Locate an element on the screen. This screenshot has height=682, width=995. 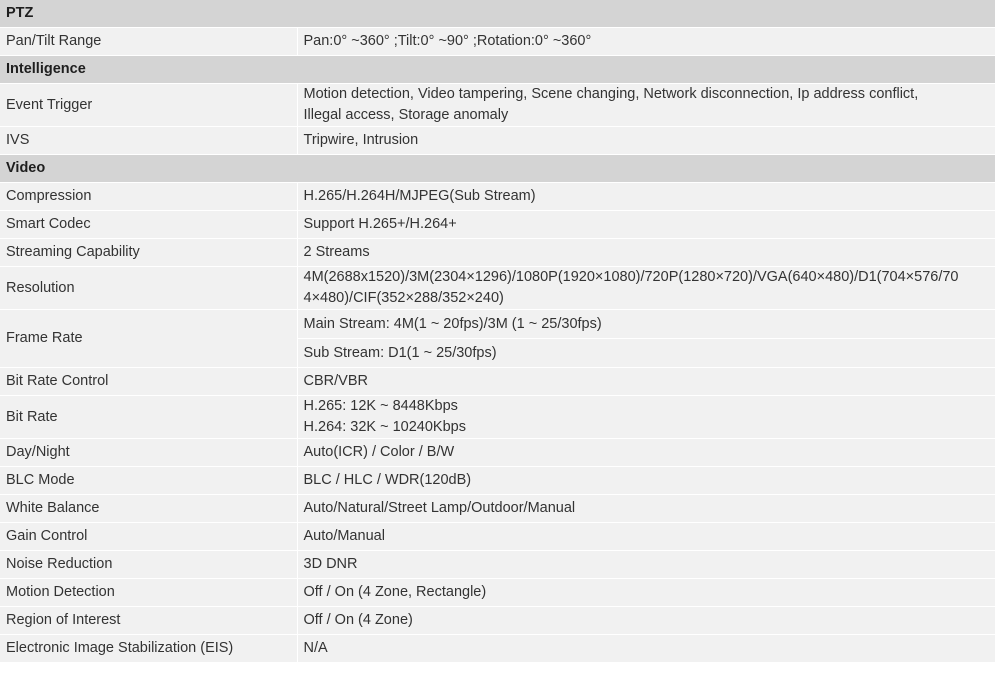
spec-label: Electronic Image Stabilization (EIS) is located at coordinates (149, 648).